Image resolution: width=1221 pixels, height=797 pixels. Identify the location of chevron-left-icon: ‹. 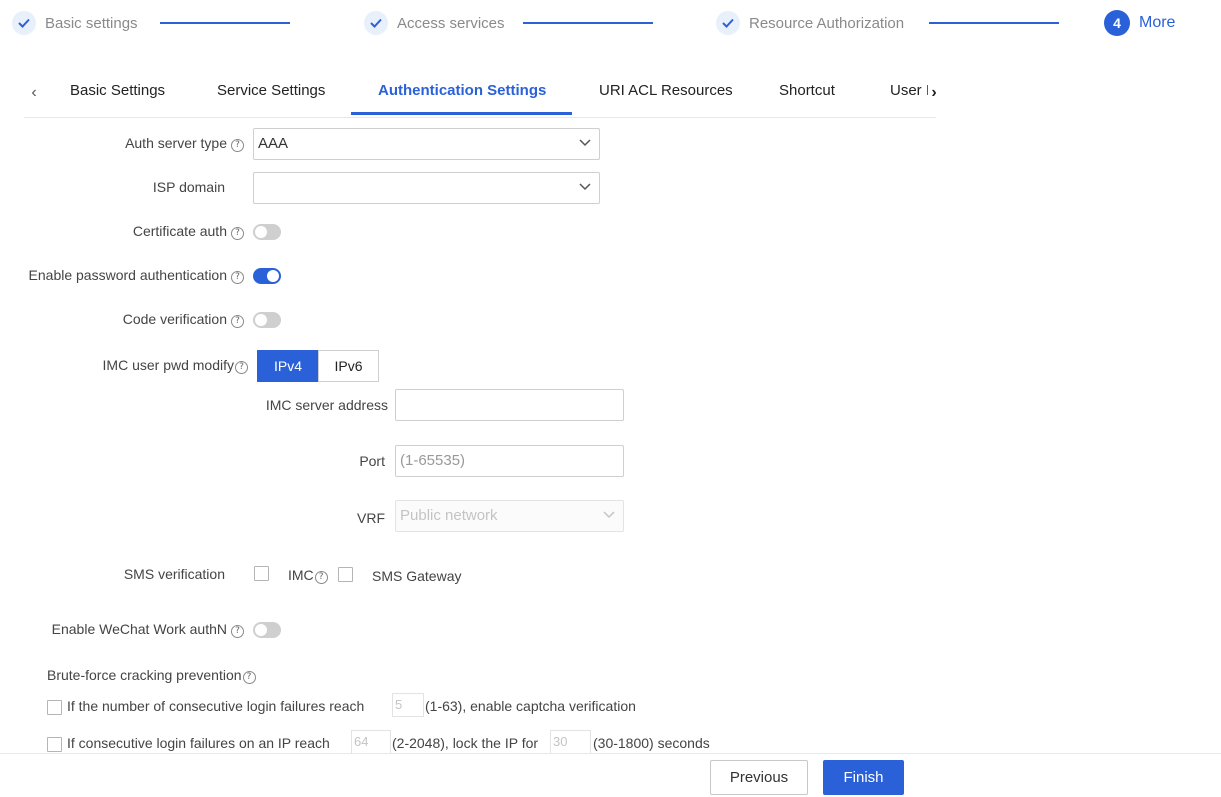
(34, 93).